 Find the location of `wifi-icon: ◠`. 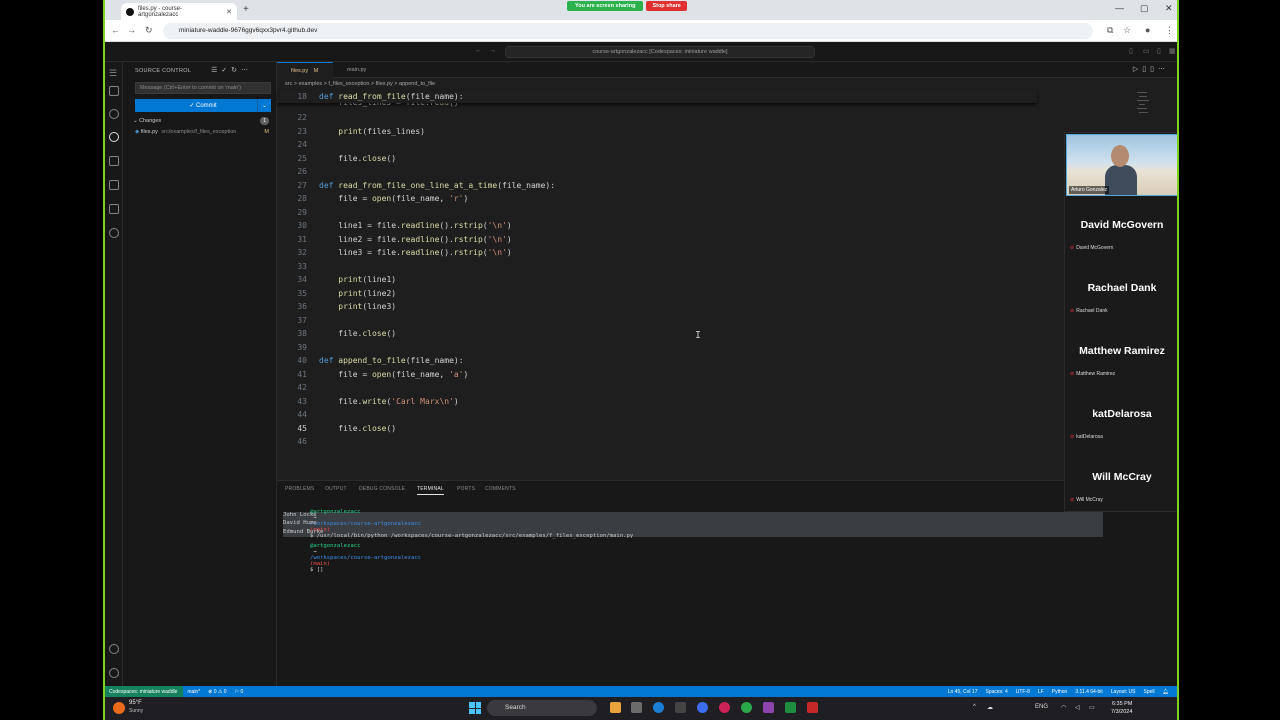

wifi-icon: ◠ is located at coordinates (1063, 707).